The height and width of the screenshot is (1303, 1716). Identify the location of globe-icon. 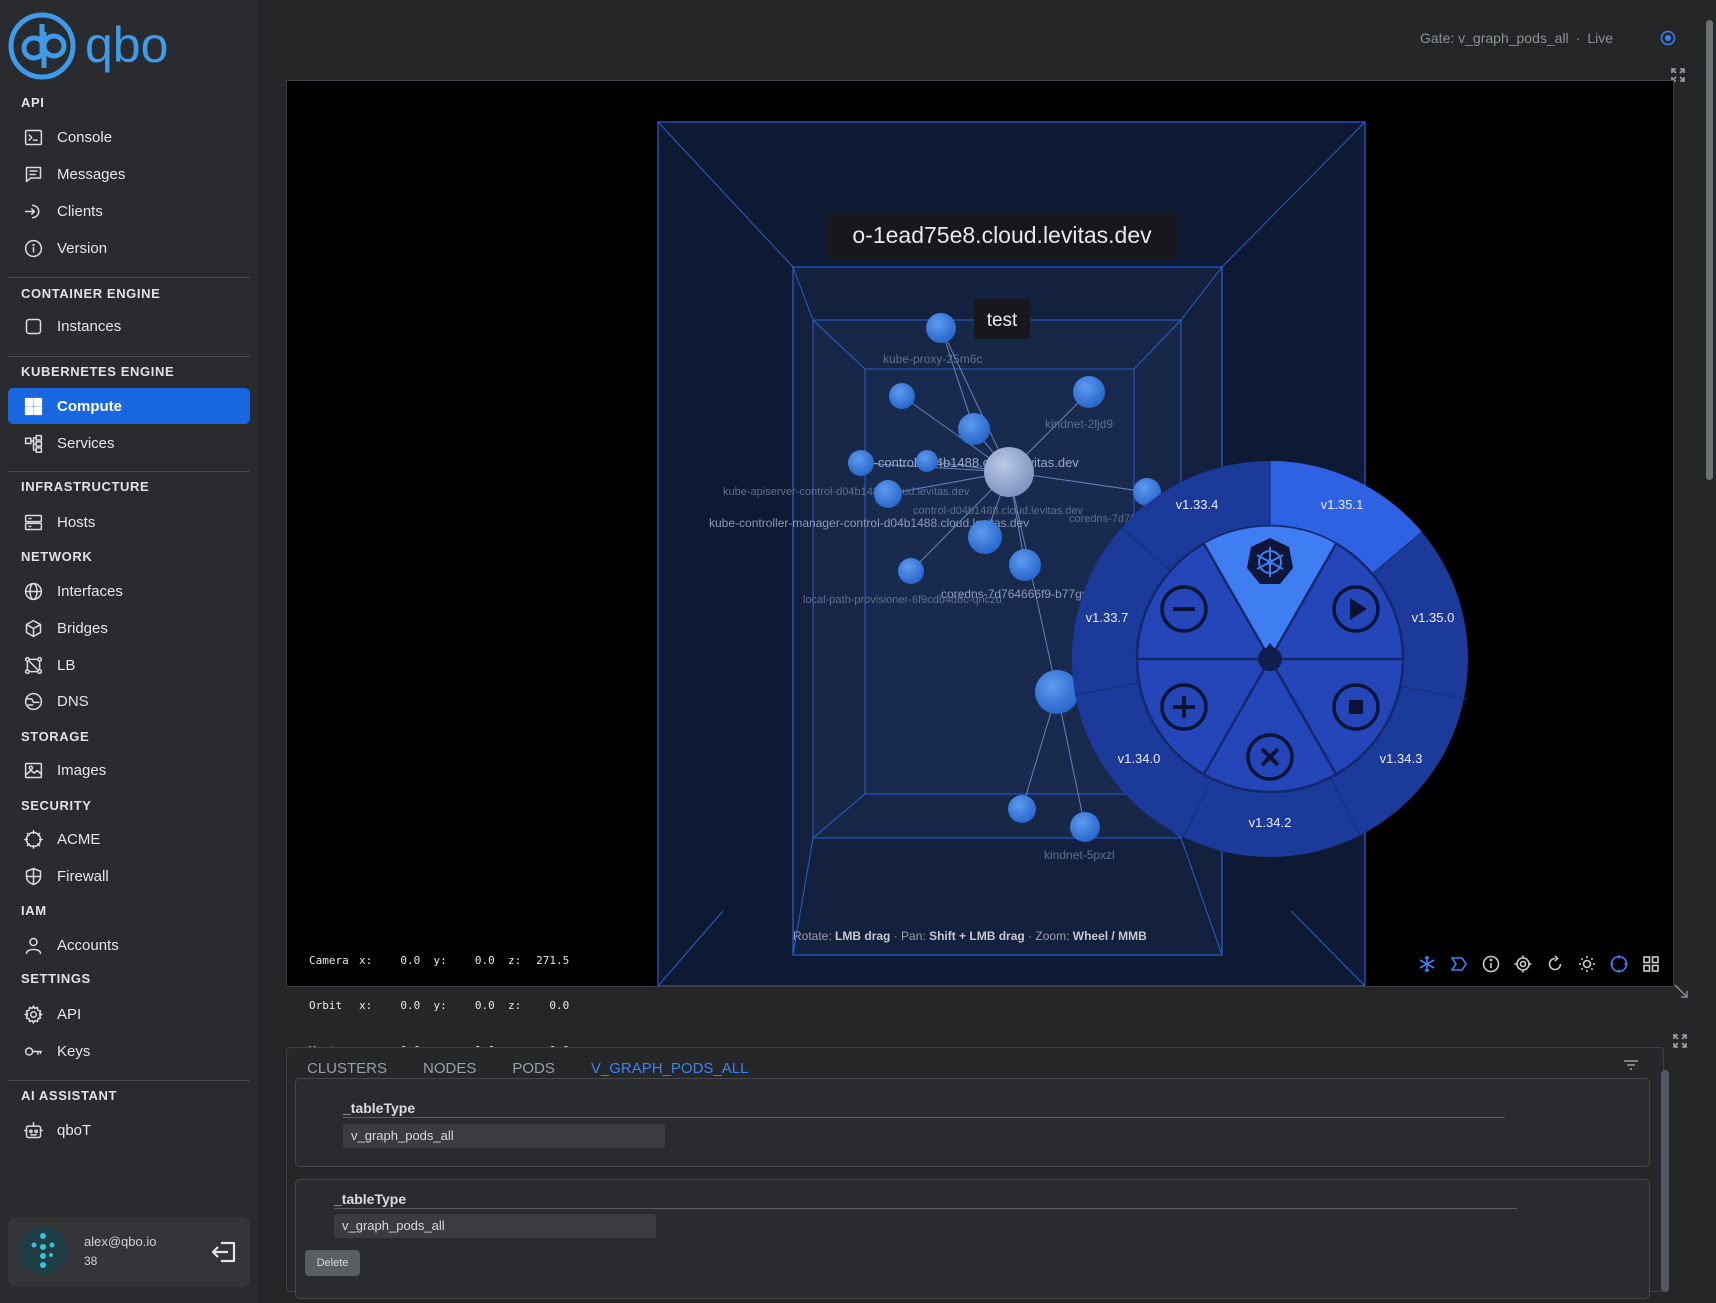
(33, 591).